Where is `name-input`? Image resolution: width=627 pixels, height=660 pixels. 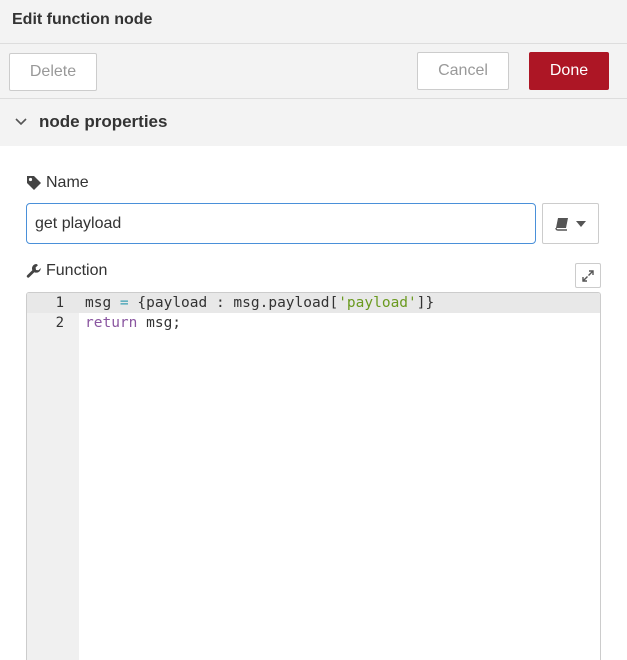 name-input is located at coordinates (281, 223).